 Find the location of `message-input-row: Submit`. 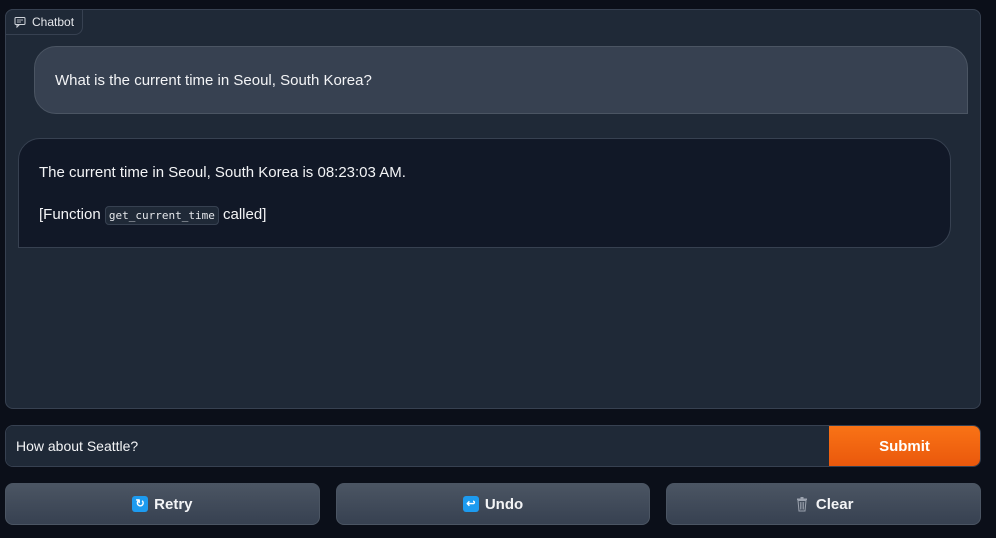

message-input-row: Submit is located at coordinates (493, 446).